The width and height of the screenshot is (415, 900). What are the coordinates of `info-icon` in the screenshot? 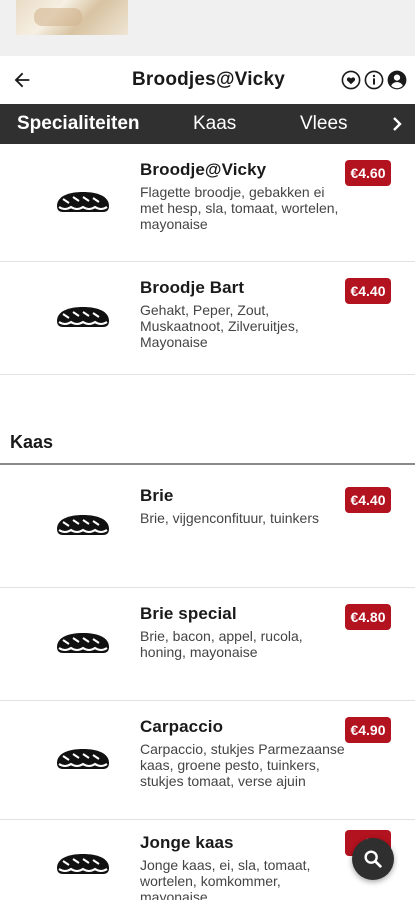 It's located at (374, 80).